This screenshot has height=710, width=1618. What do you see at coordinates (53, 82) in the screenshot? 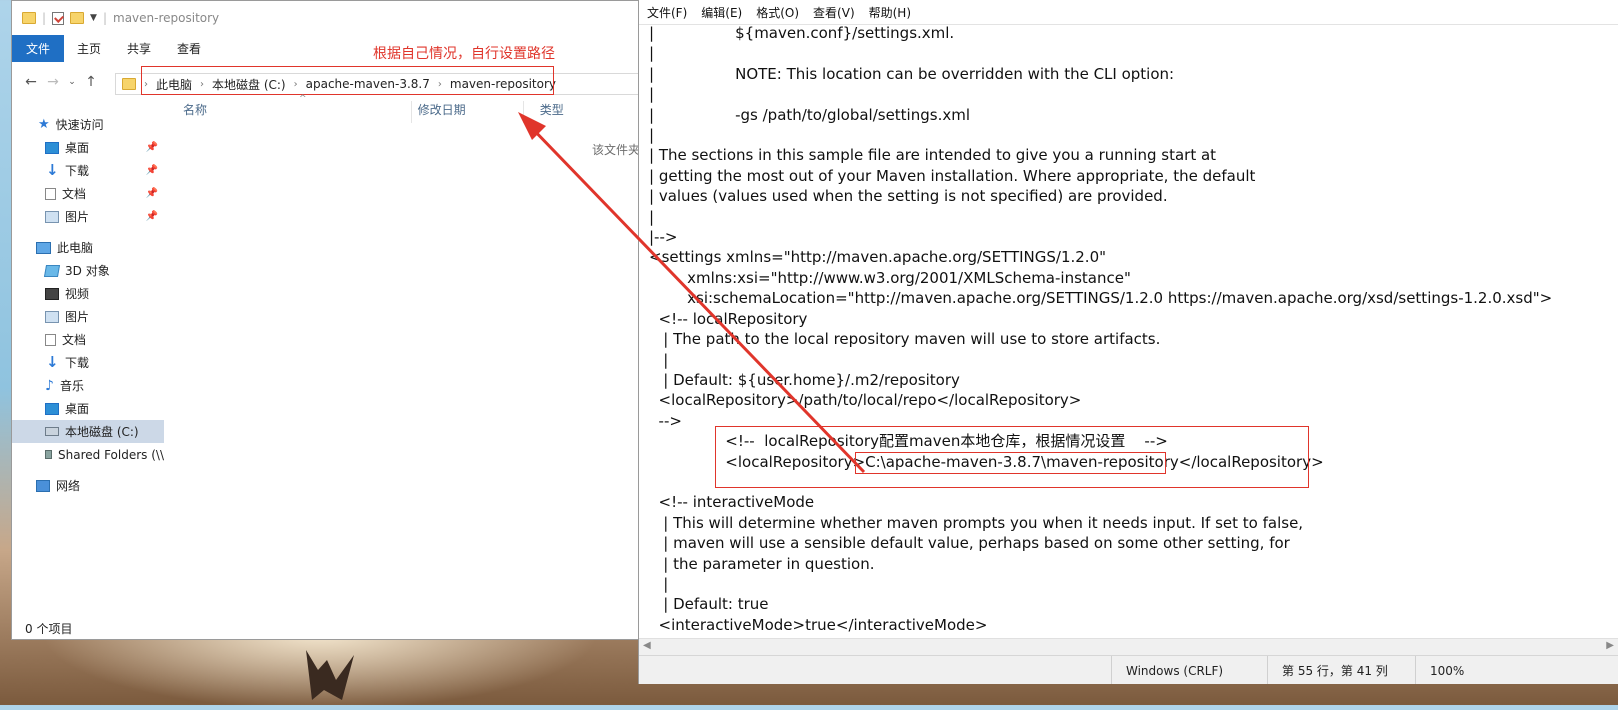
I see `forward-arrow-icon: →` at bounding box center [53, 82].